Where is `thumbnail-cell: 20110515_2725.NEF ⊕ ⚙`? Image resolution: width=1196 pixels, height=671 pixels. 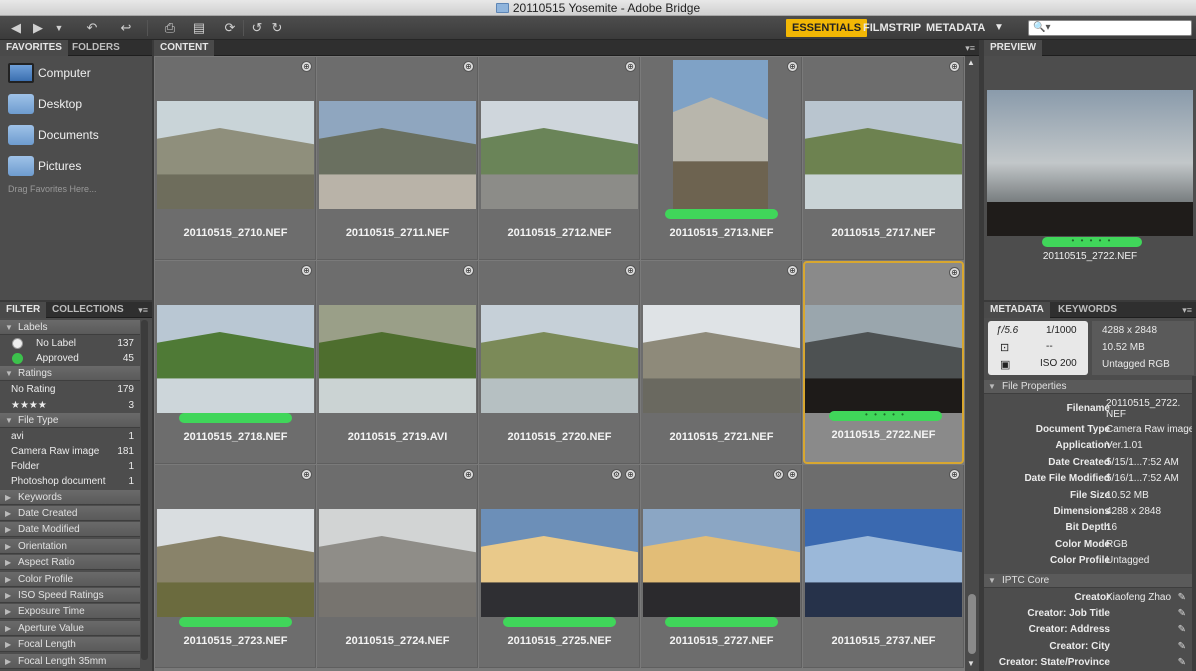 thumbnail-cell: 20110515_2725.NEF ⊕ ⚙ is located at coordinates (559, 566).